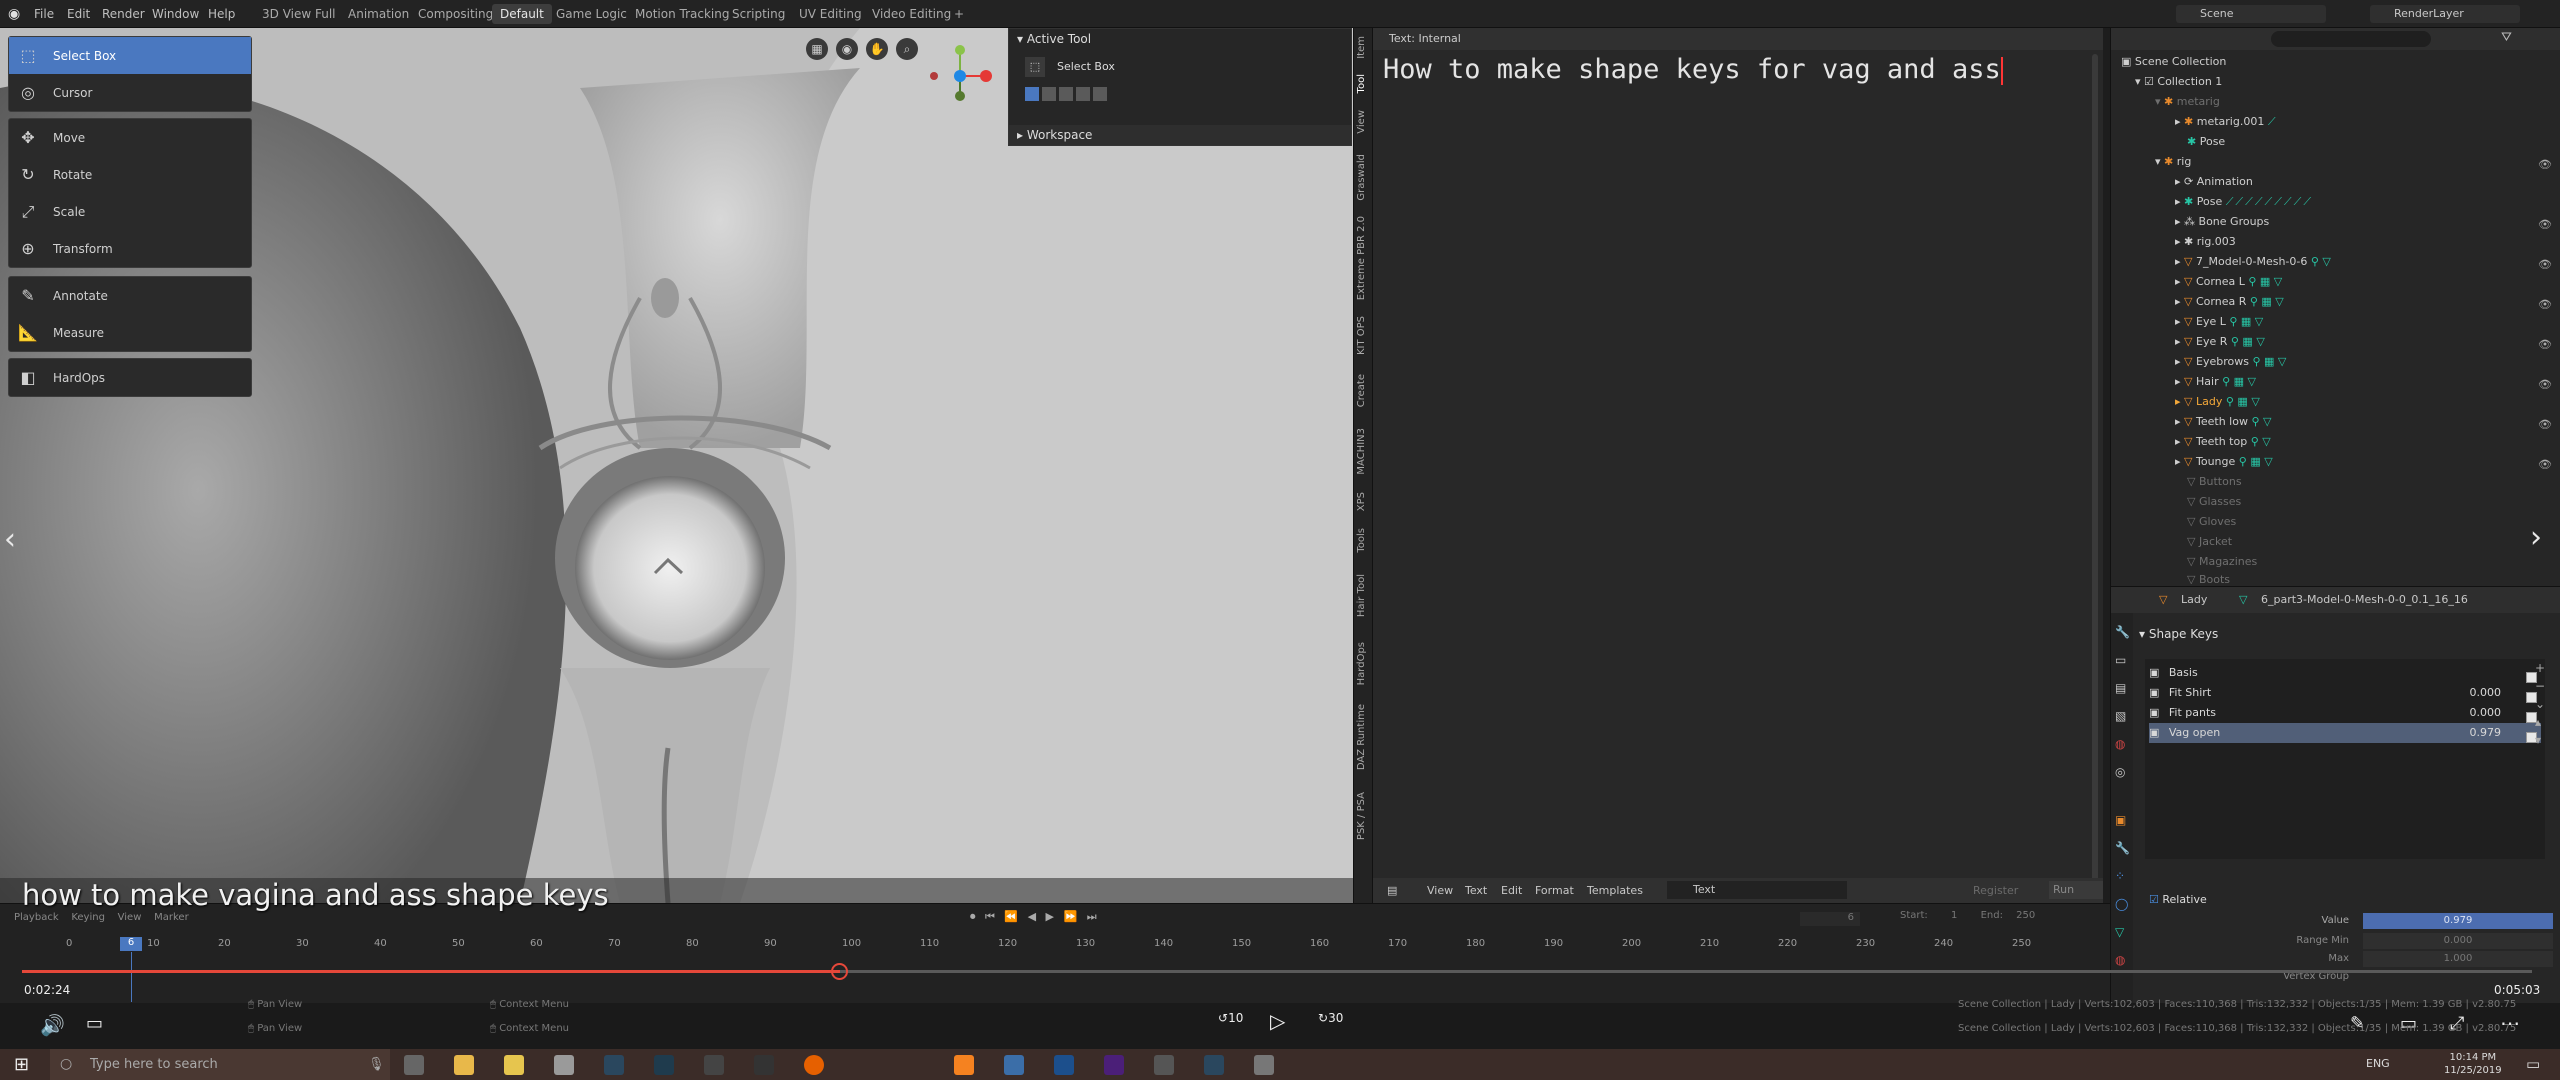  I want to click on shape-key-row: ▣ Basis, so click(2345, 673).